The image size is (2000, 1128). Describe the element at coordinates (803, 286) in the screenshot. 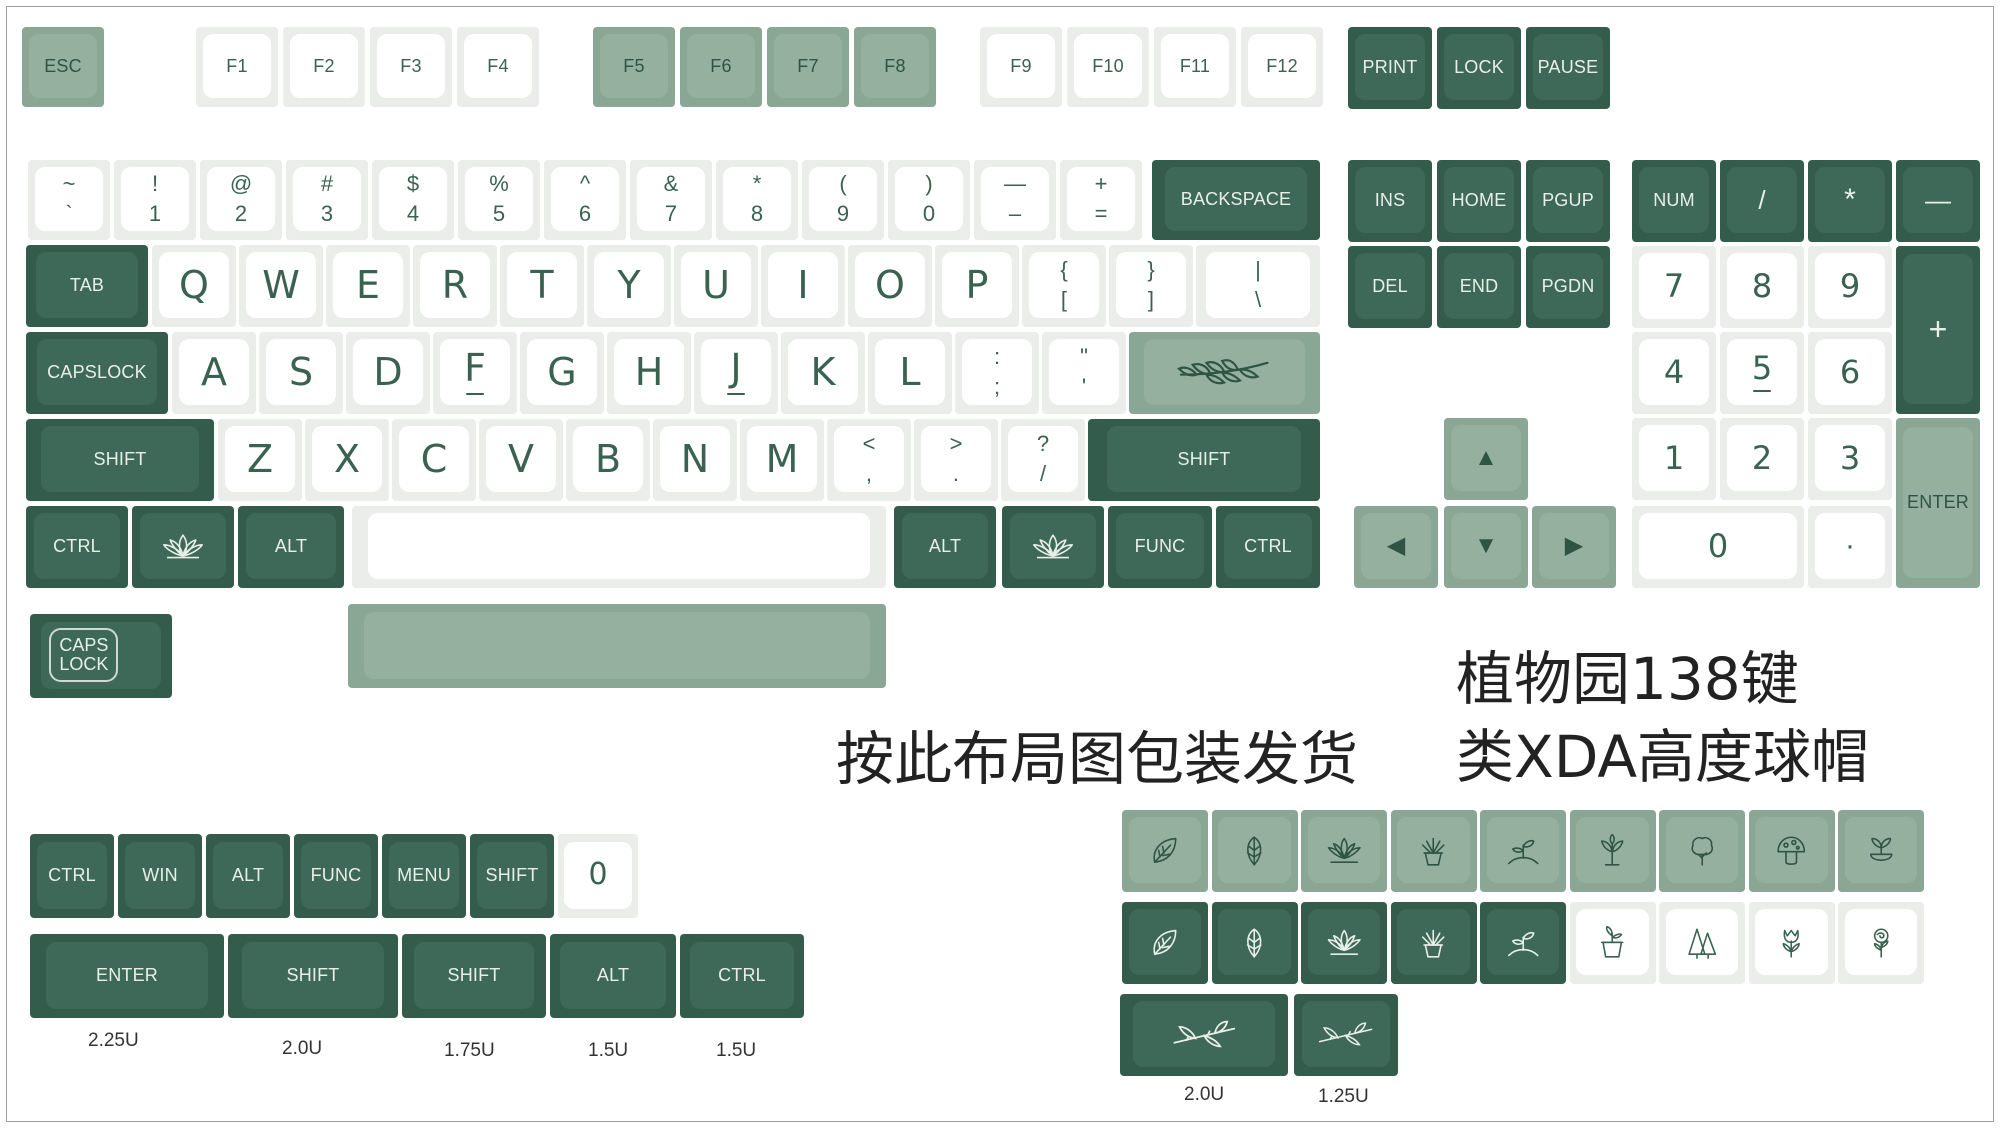

I see `key-i: I` at that location.